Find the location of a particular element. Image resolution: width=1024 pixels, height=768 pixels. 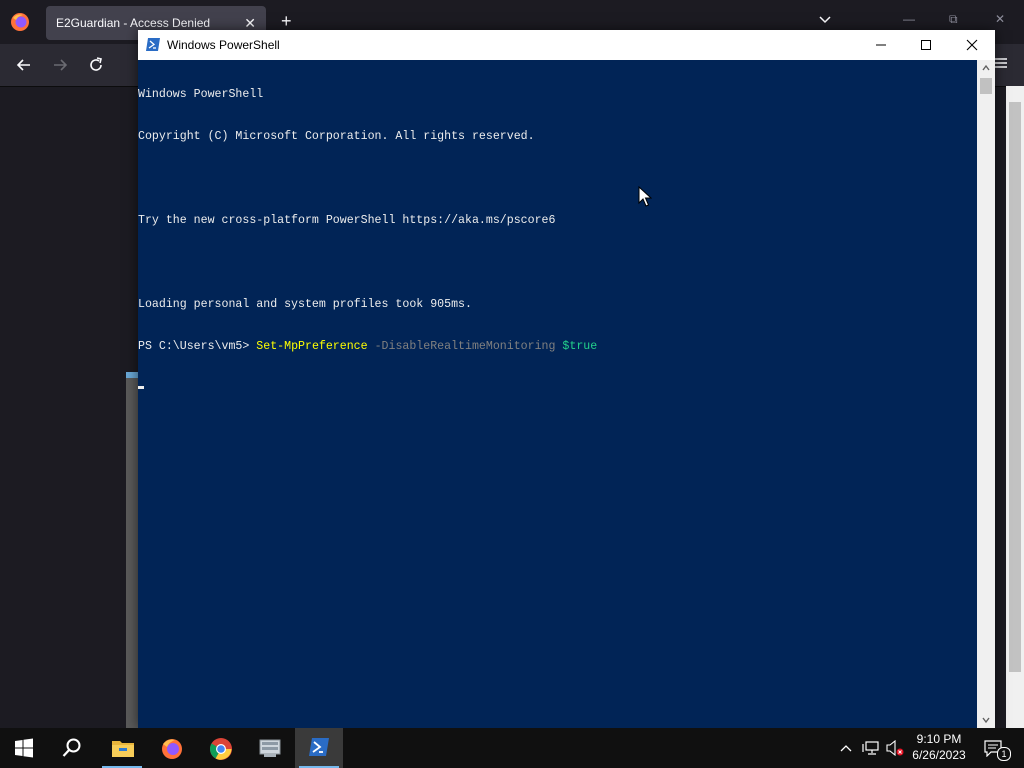

maximize-icon is located at coordinates (926, 45).